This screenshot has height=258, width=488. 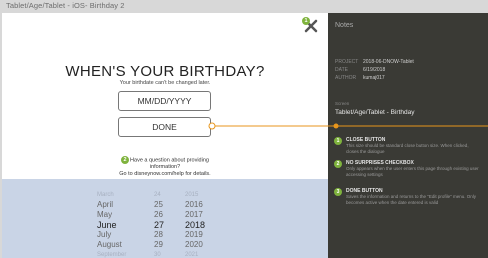 What do you see at coordinates (410, 78) in the screenshot?
I see `meta-row-author: Author kumaj017` at bounding box center [410, 78].